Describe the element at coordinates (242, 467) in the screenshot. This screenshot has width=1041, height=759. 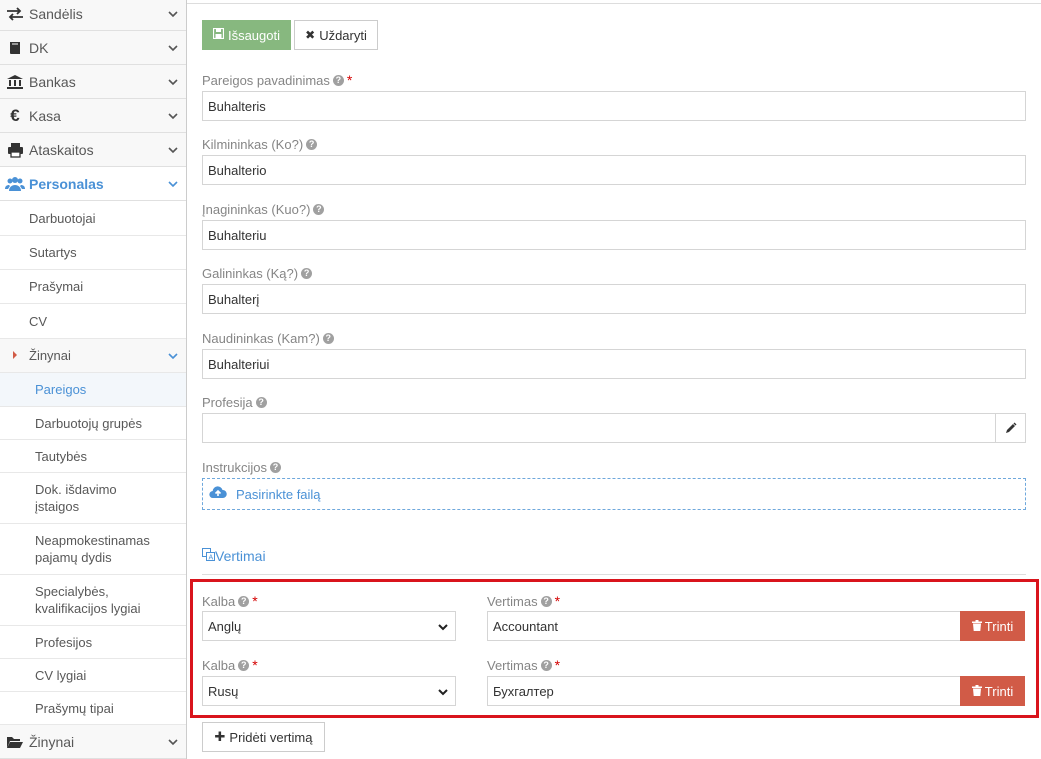
I see `instrukcijos-label: Instrukcijos?` at that location.